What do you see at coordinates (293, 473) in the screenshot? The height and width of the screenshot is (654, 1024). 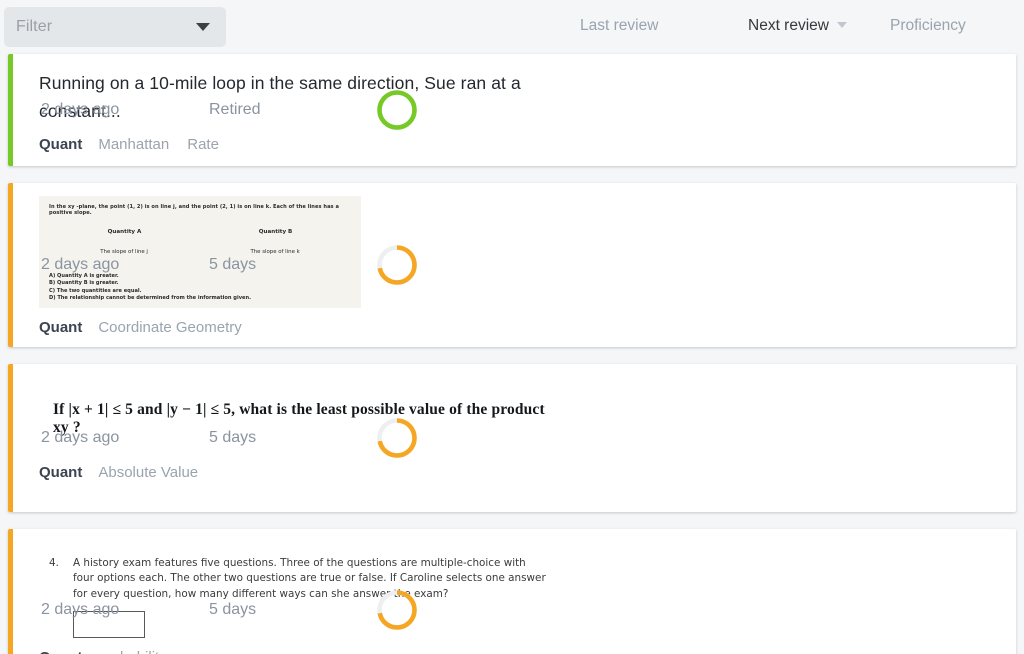 I see `card-tags: Quant Absolute Value` at bounding box center [293, 473].